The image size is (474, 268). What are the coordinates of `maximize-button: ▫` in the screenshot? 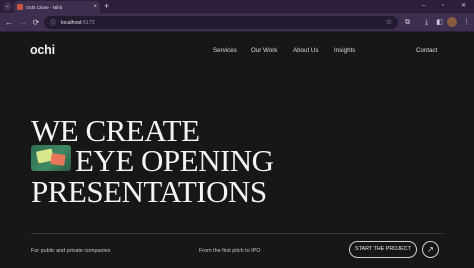 It's located at (443, 6).